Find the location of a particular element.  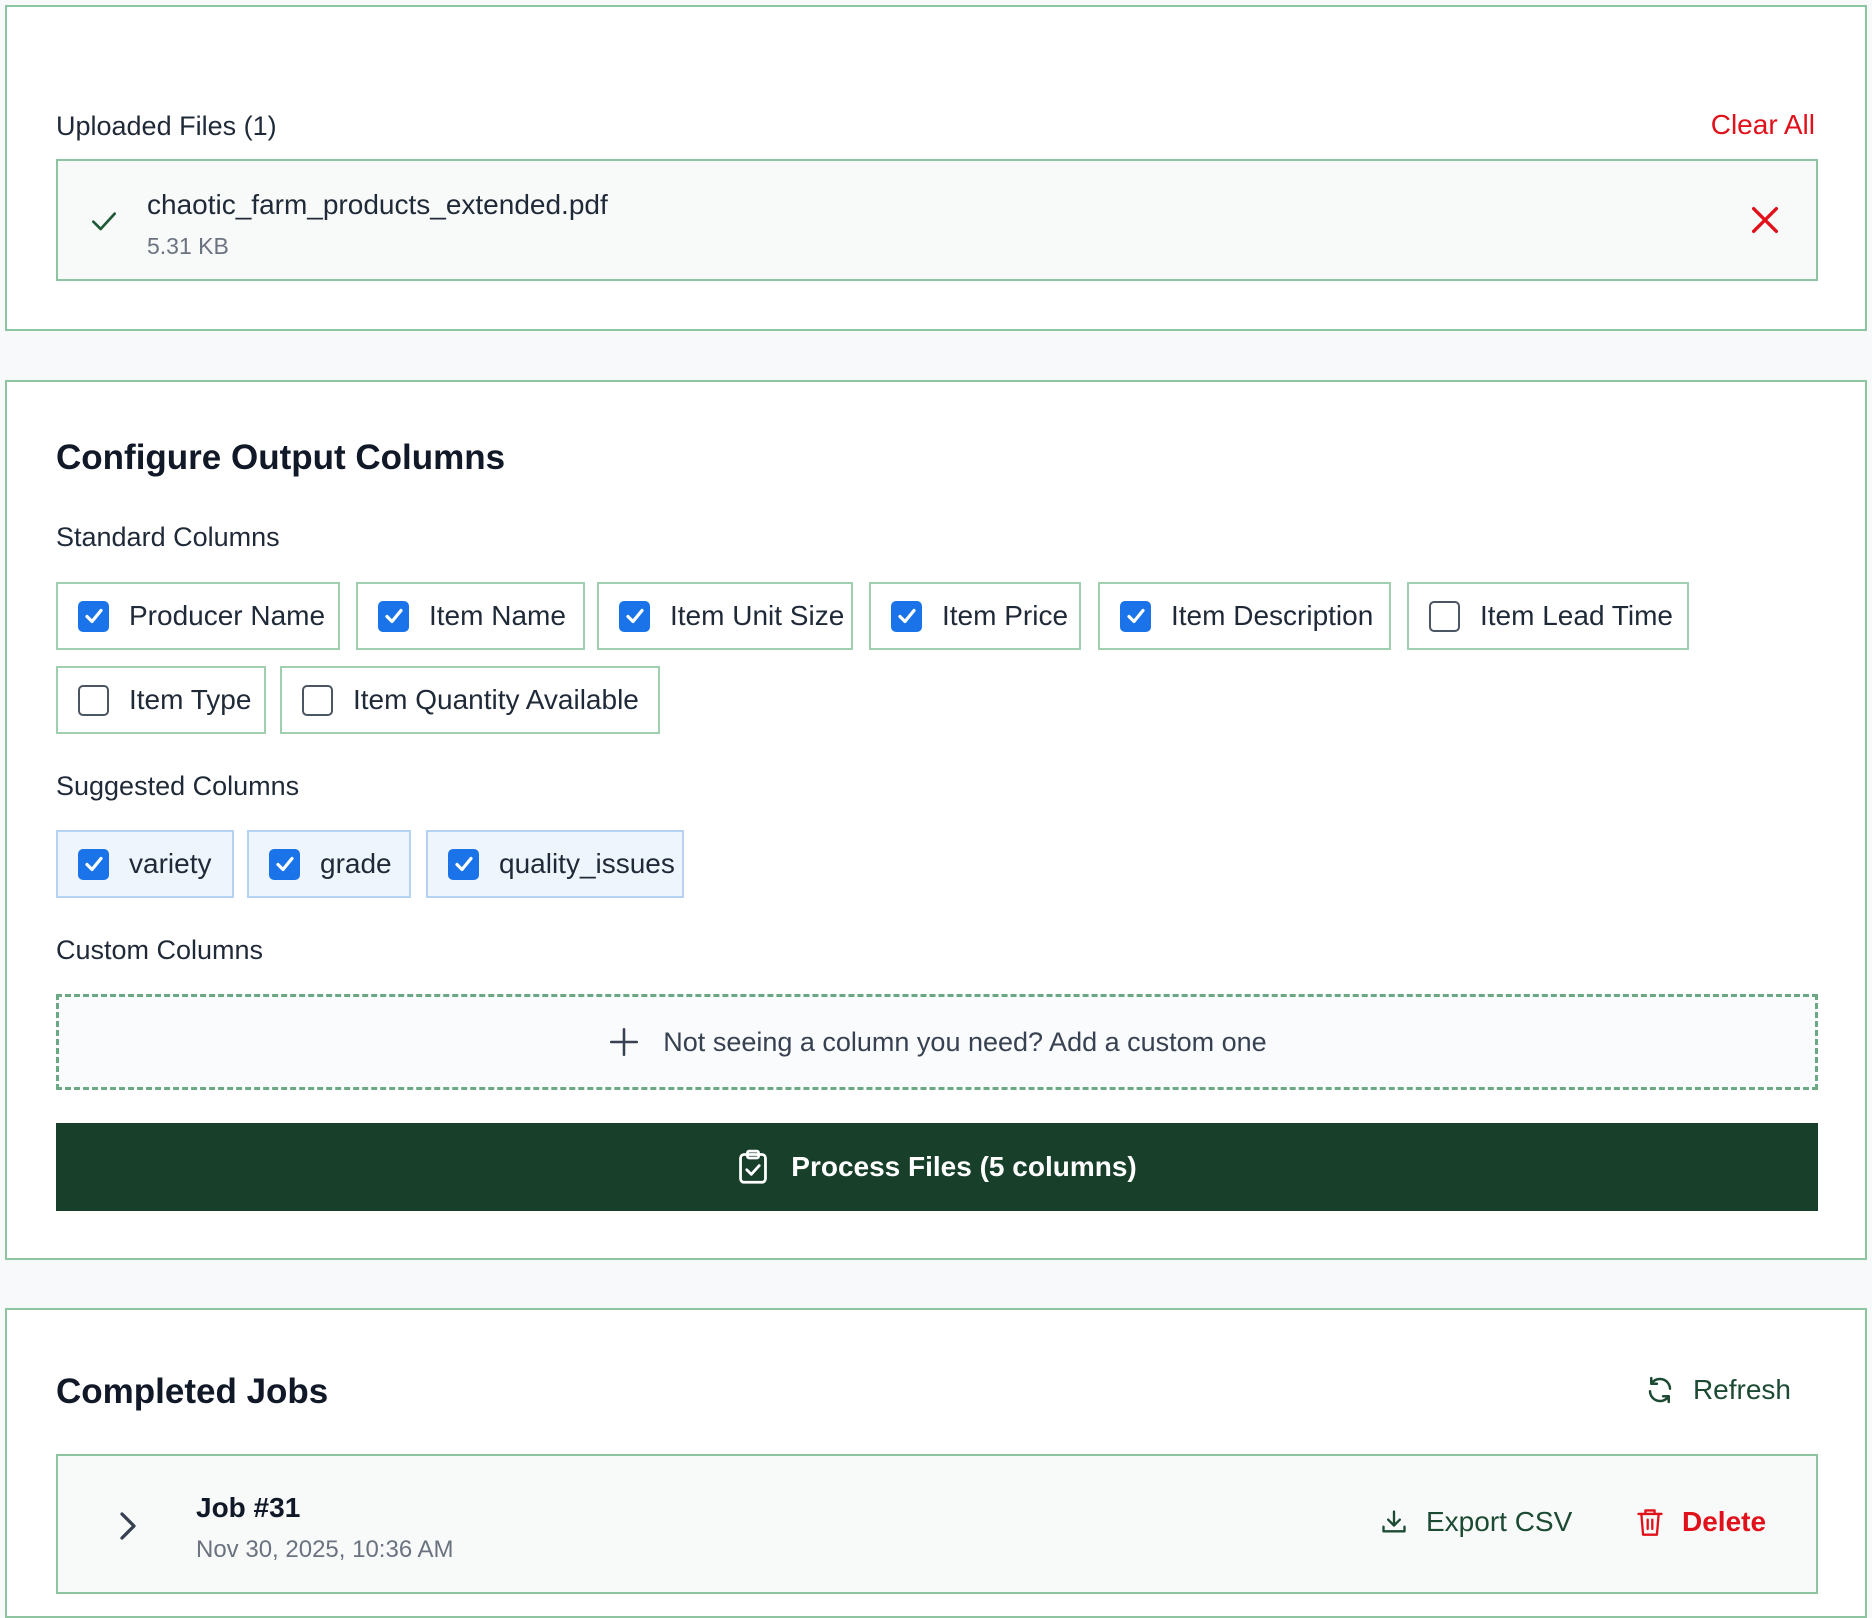

custom-columns-label: Custom Columns is located at coordinates (160, 950).